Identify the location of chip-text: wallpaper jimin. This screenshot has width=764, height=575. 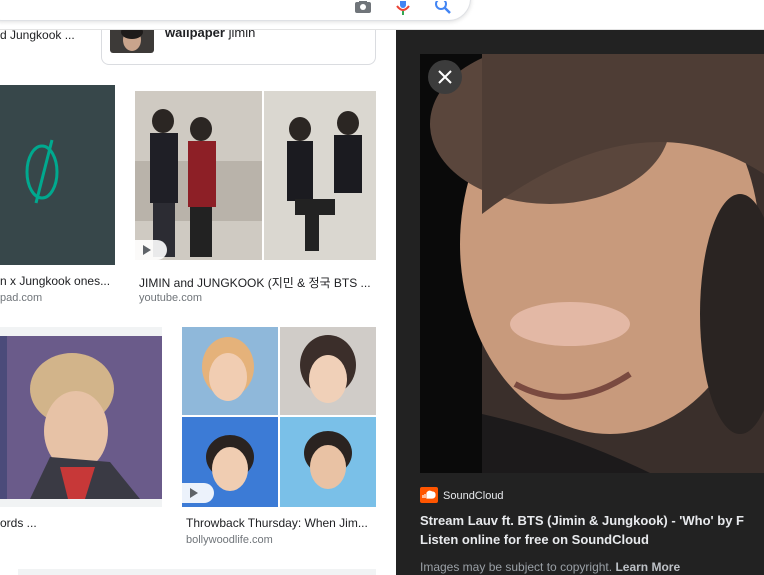
(210, 35).